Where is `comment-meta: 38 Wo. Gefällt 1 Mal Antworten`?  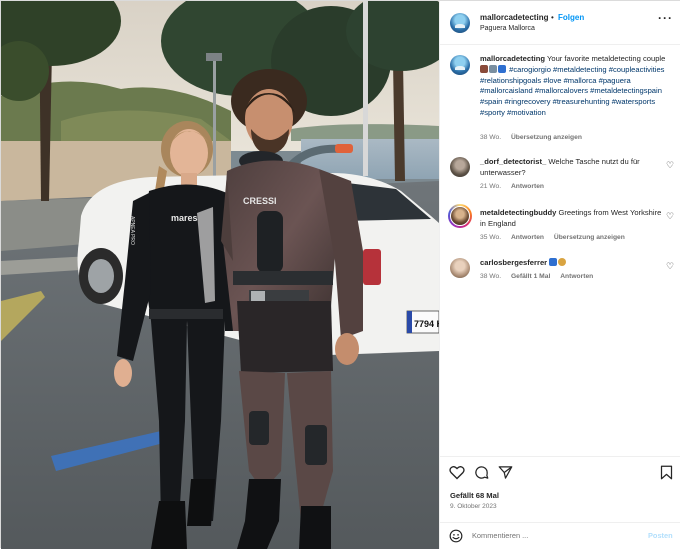
comment-meta: 38 Wo. Gefällt 1 Mal Antworten is located at coordinates (540, 276).